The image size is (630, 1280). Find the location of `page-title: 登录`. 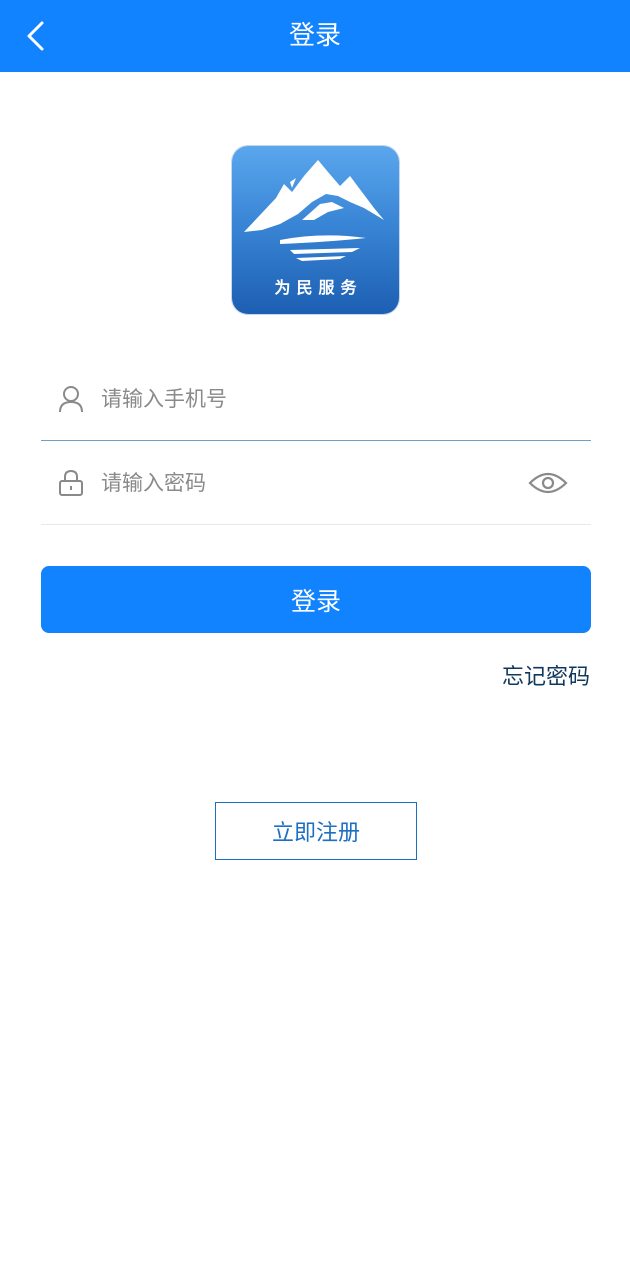

page-title: 登录 is located at coordinates (314, 36).